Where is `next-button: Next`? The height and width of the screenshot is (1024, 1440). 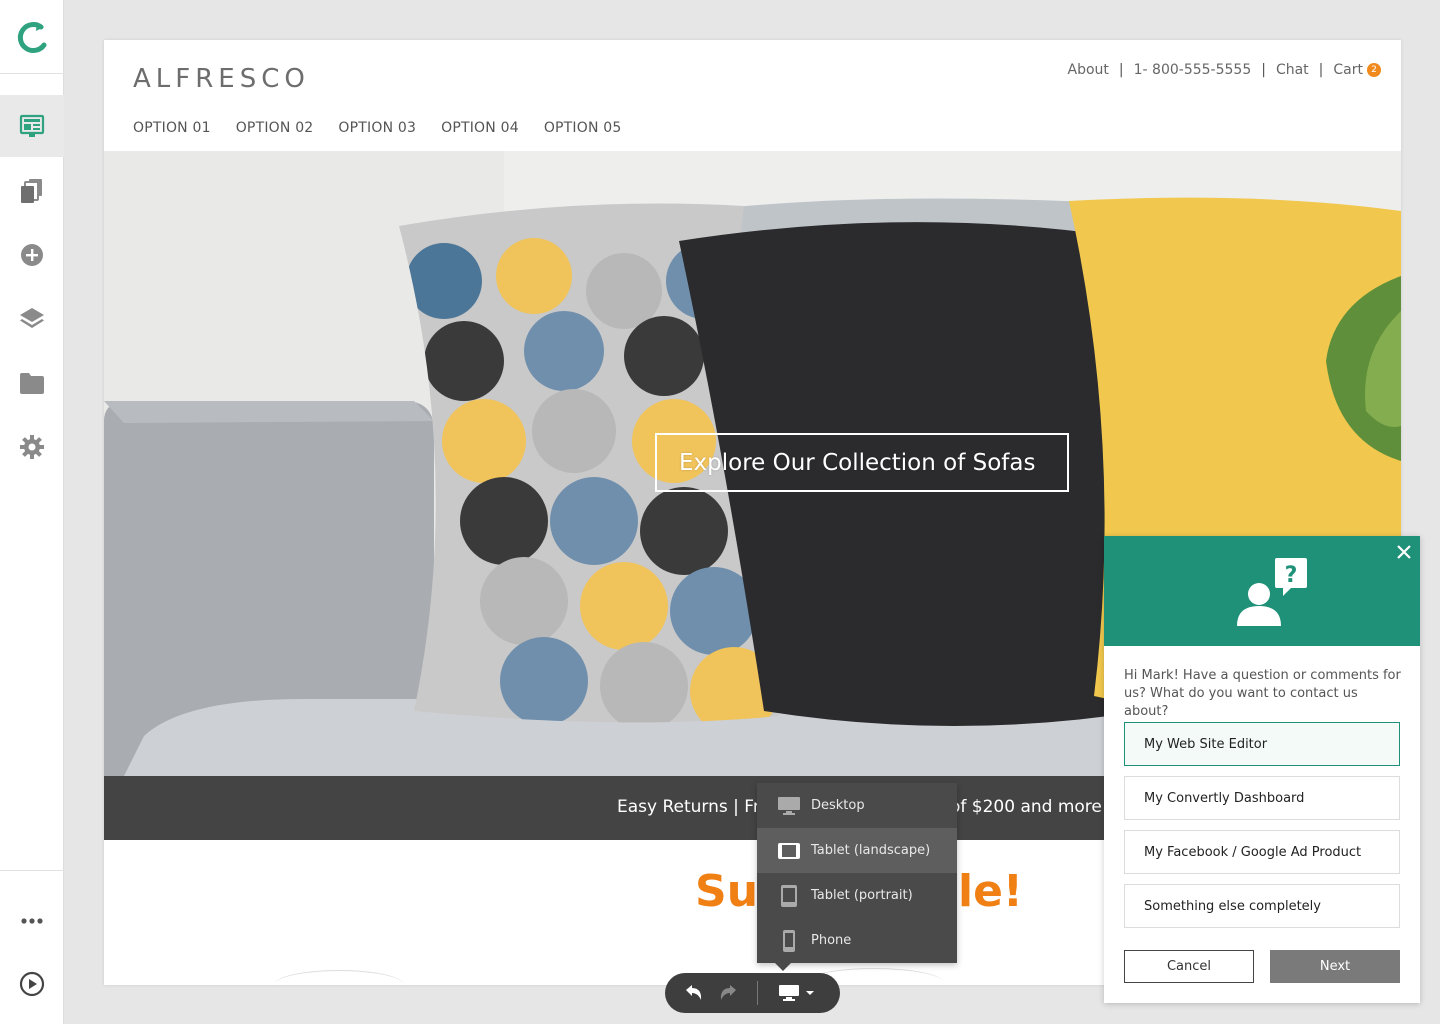
next-button: Next is located at coordinates (1335, 966).